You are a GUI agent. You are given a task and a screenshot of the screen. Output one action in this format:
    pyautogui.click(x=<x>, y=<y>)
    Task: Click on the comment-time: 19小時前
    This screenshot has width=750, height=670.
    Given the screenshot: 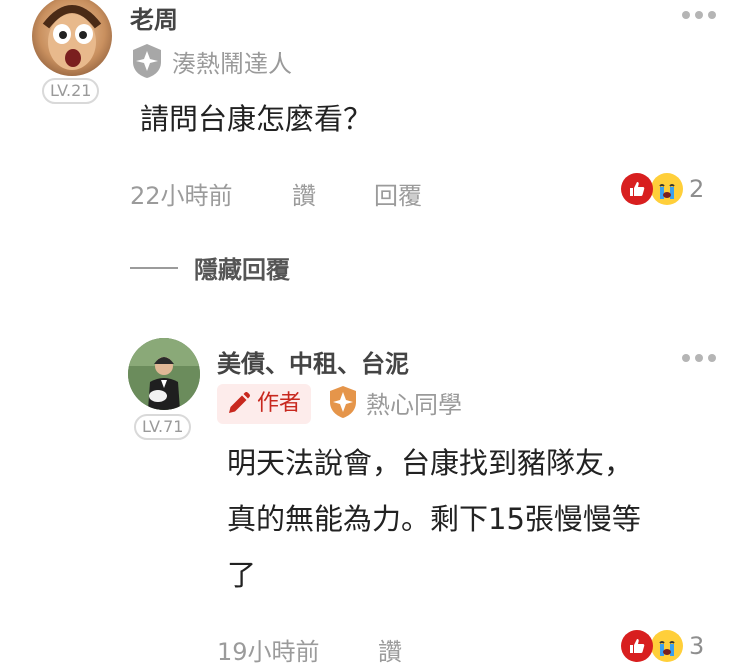 What is the action you would take?
    pyautogui.click(x=268, y=652)
    